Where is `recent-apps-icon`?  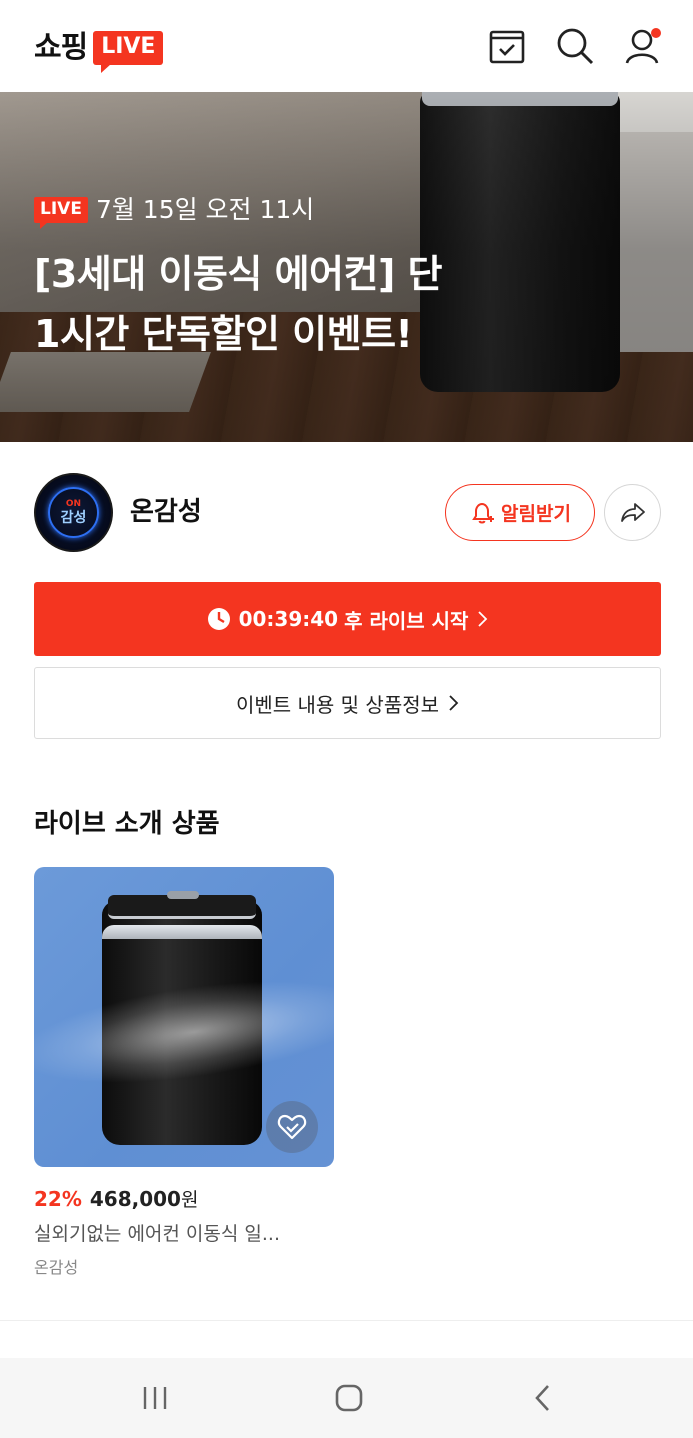
recent-apps-icon is located at coordinates (155, 1398).